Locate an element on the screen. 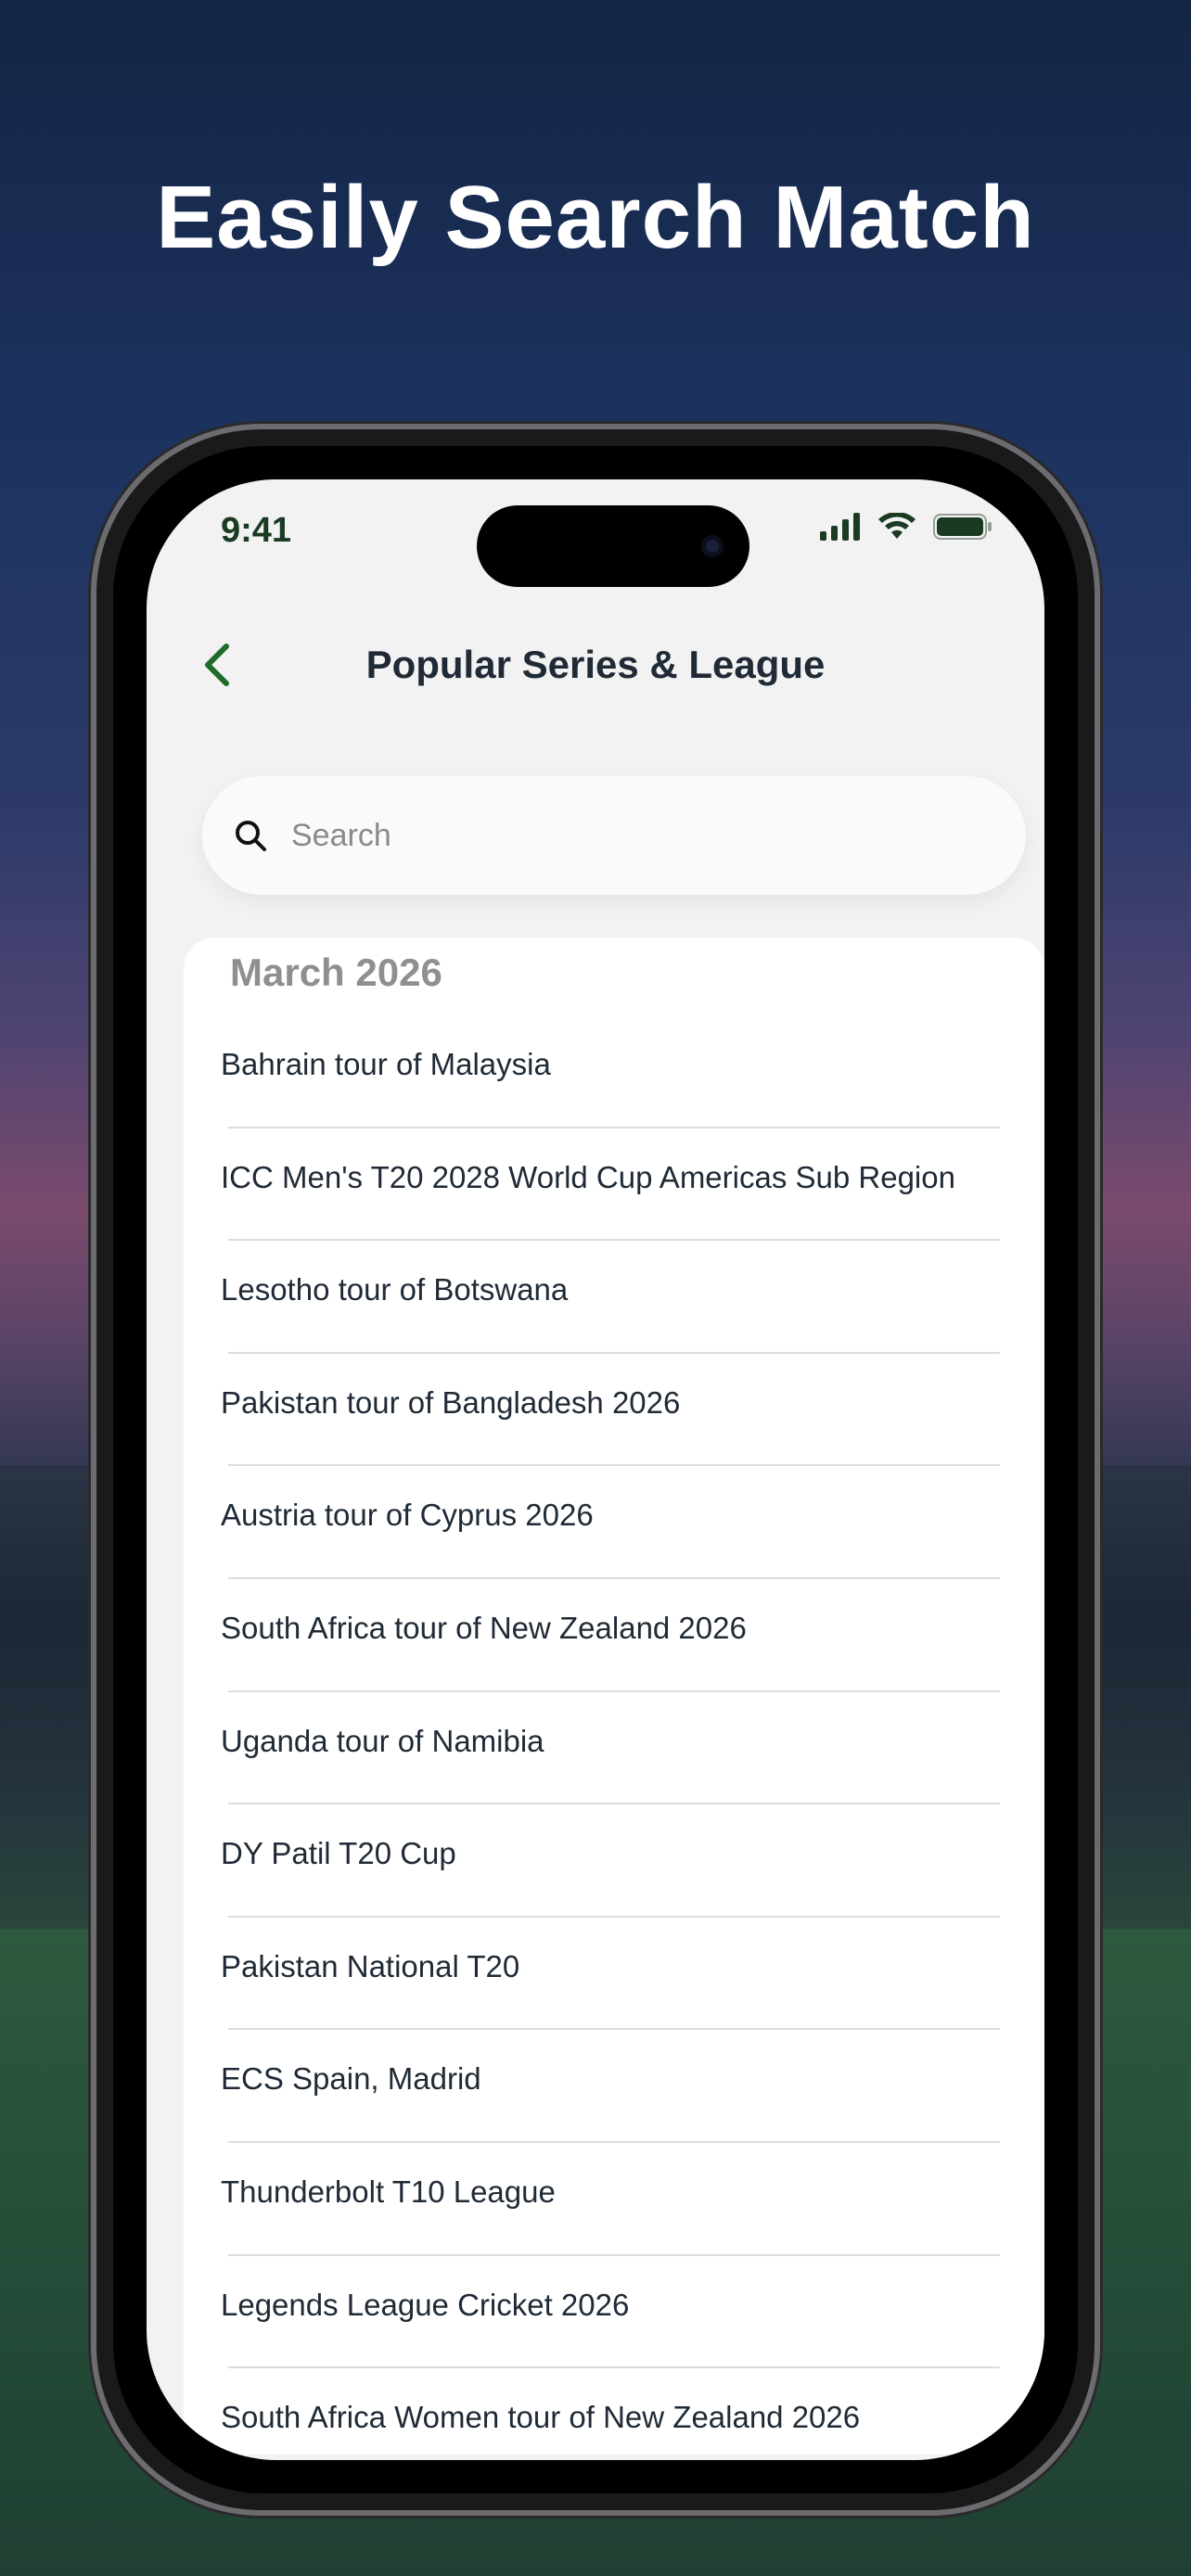  search-bar is located at coordinates (614, 836).